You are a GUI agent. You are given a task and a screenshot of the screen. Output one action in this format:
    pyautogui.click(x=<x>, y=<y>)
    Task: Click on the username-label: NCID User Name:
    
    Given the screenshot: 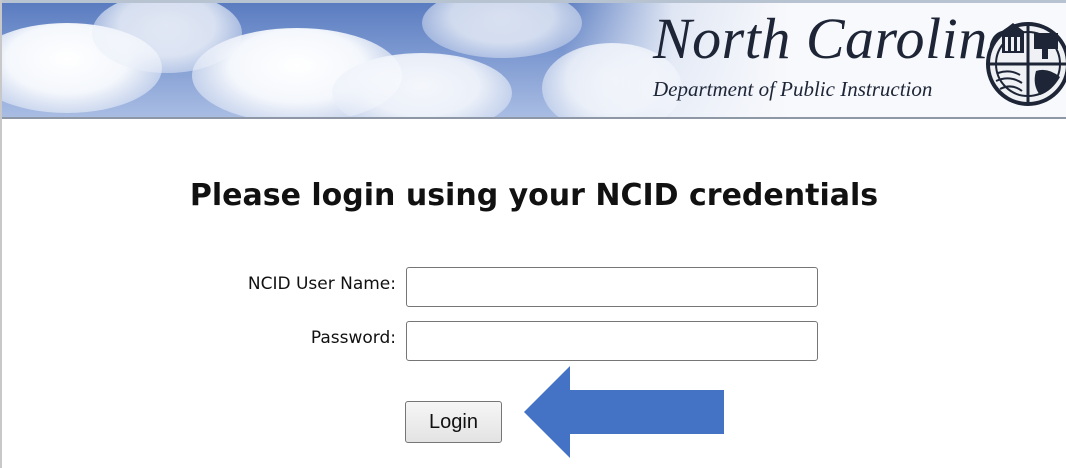 What is the action you would take?
    pyautogui.click(x=321, y=284)
    